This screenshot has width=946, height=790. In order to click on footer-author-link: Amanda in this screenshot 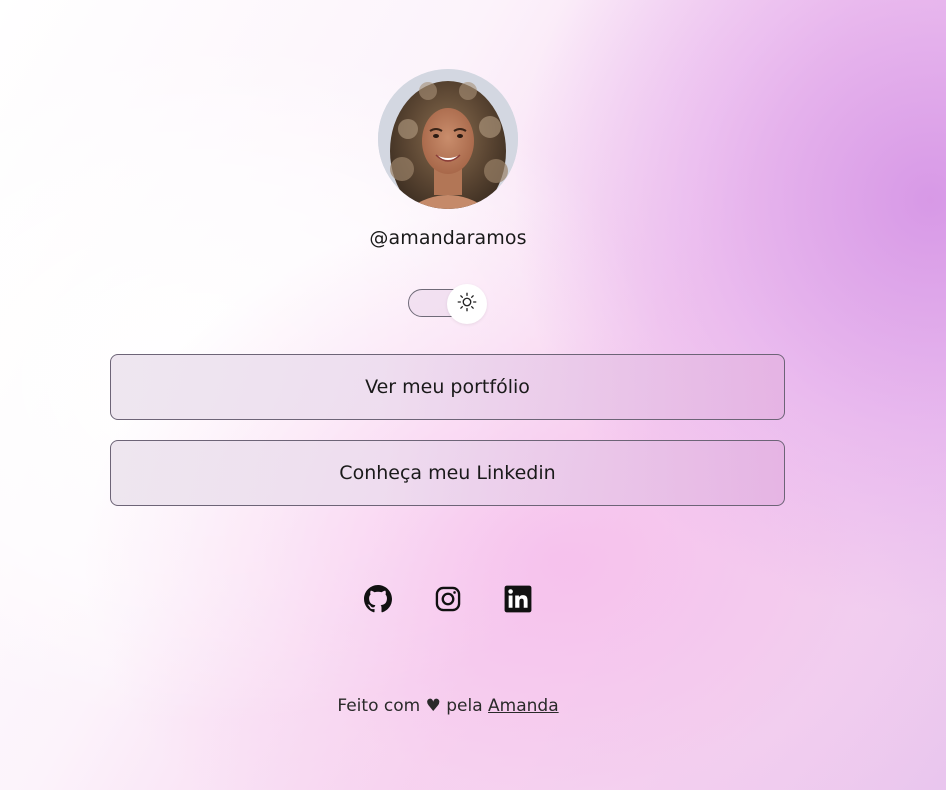, I will do `click(523, 706)`.